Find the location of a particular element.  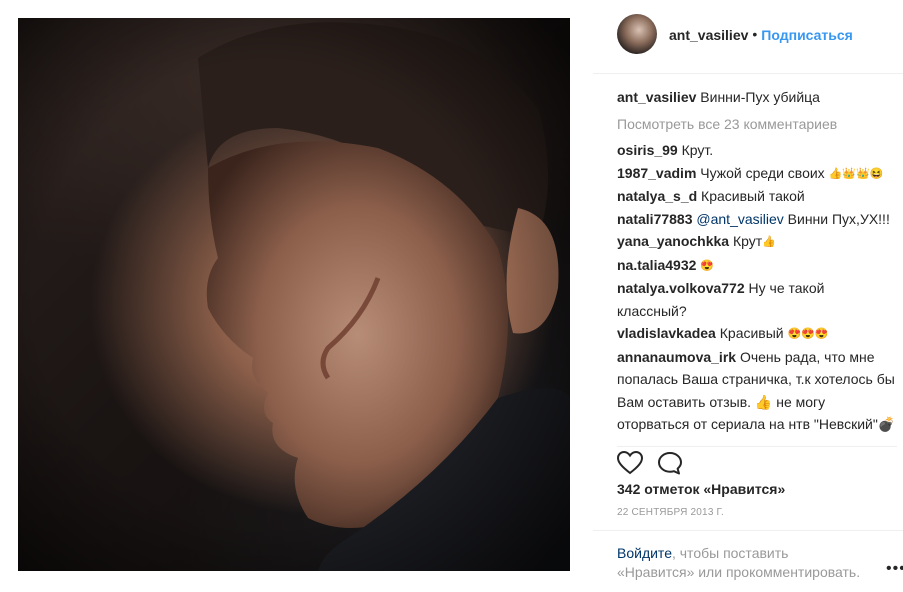

login-link: Войдите is located at coordinates (644, 553).